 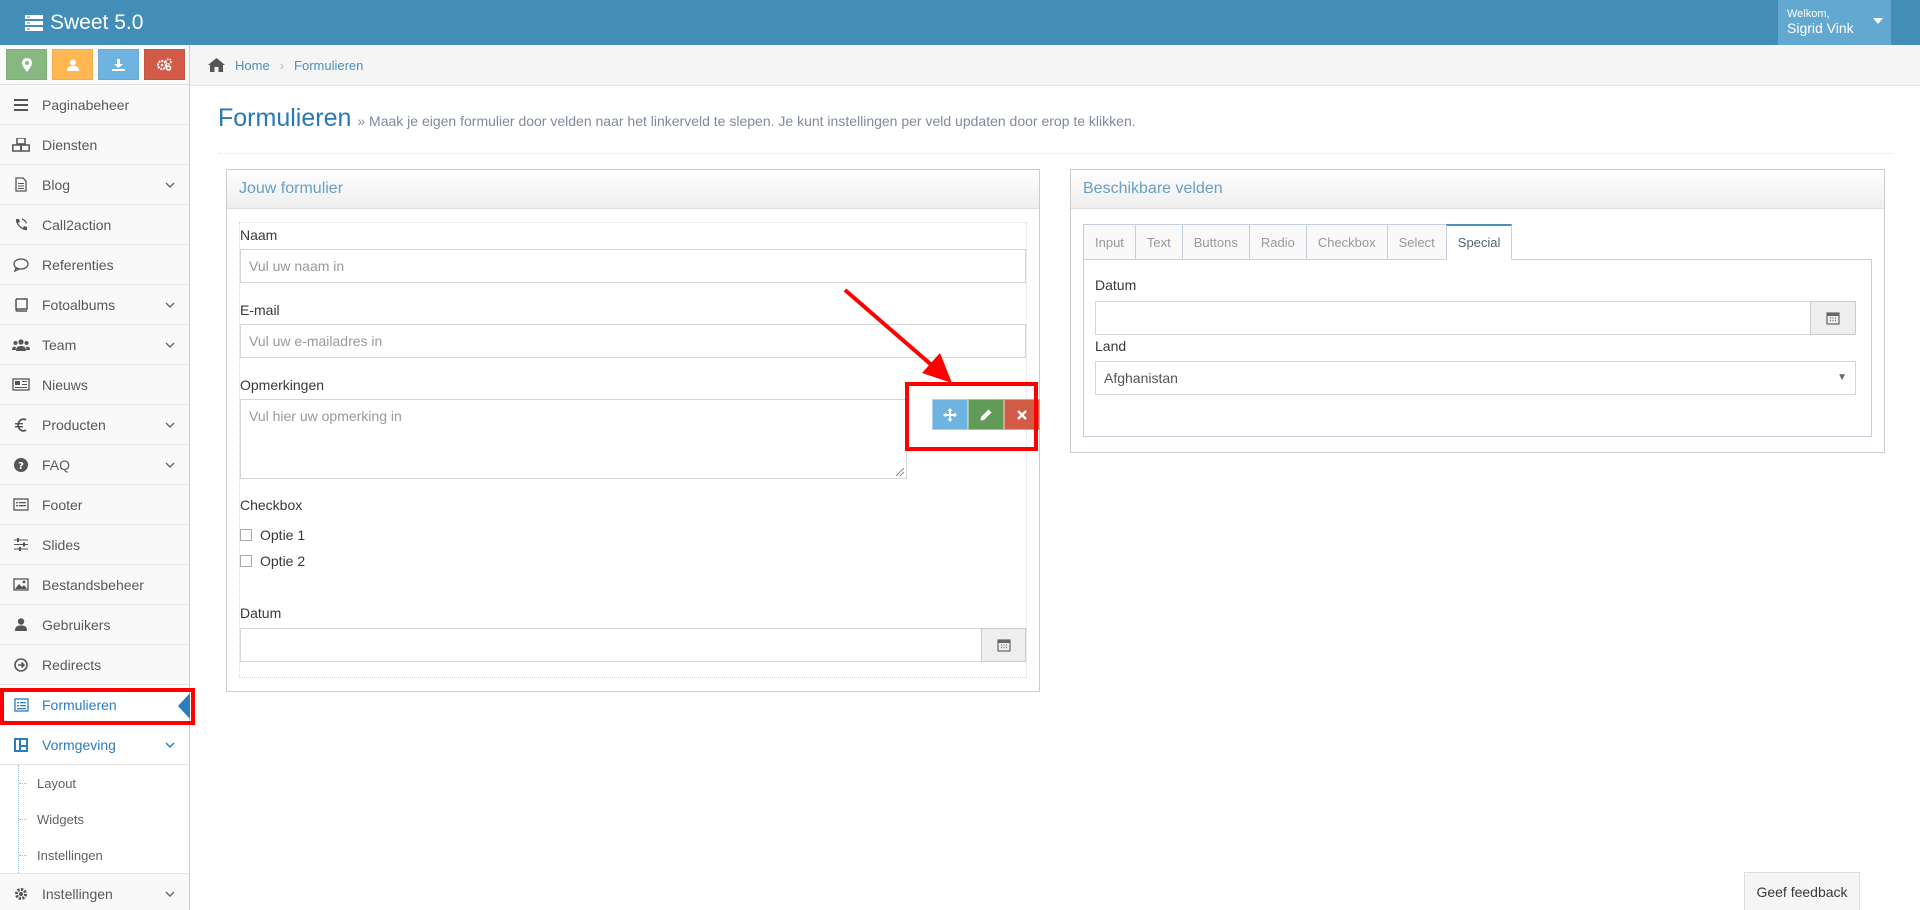 What do you see at coordinates (1022, 414) in the screenshot?
I see `delete-field-button` at bounding box center [1022, 414].